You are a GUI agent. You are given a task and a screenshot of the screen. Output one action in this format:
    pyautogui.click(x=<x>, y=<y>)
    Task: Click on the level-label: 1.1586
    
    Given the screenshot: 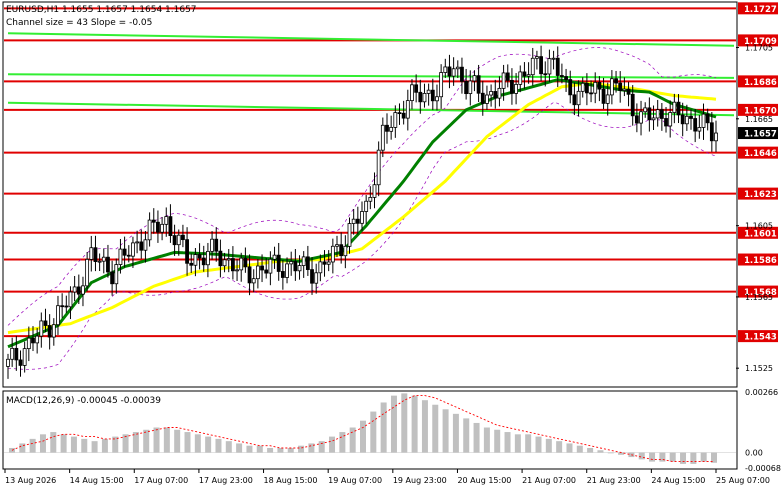 What is the action you would take?
    pyautogui.click(x=760, y=261)
    